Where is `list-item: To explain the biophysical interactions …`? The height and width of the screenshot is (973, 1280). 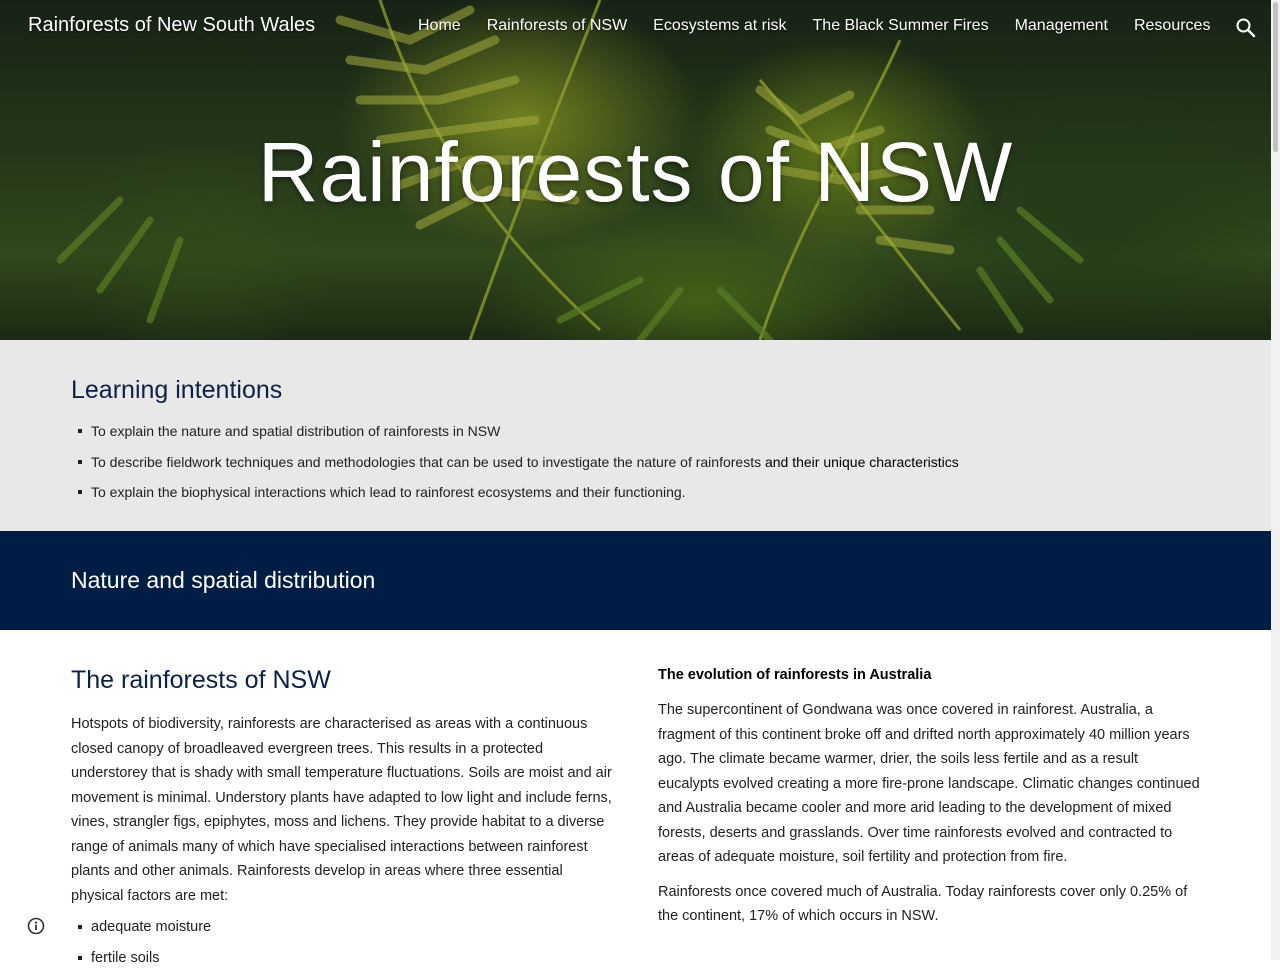
list-item: To explain the biophysical interactions … is located at coordinates (515, 492).